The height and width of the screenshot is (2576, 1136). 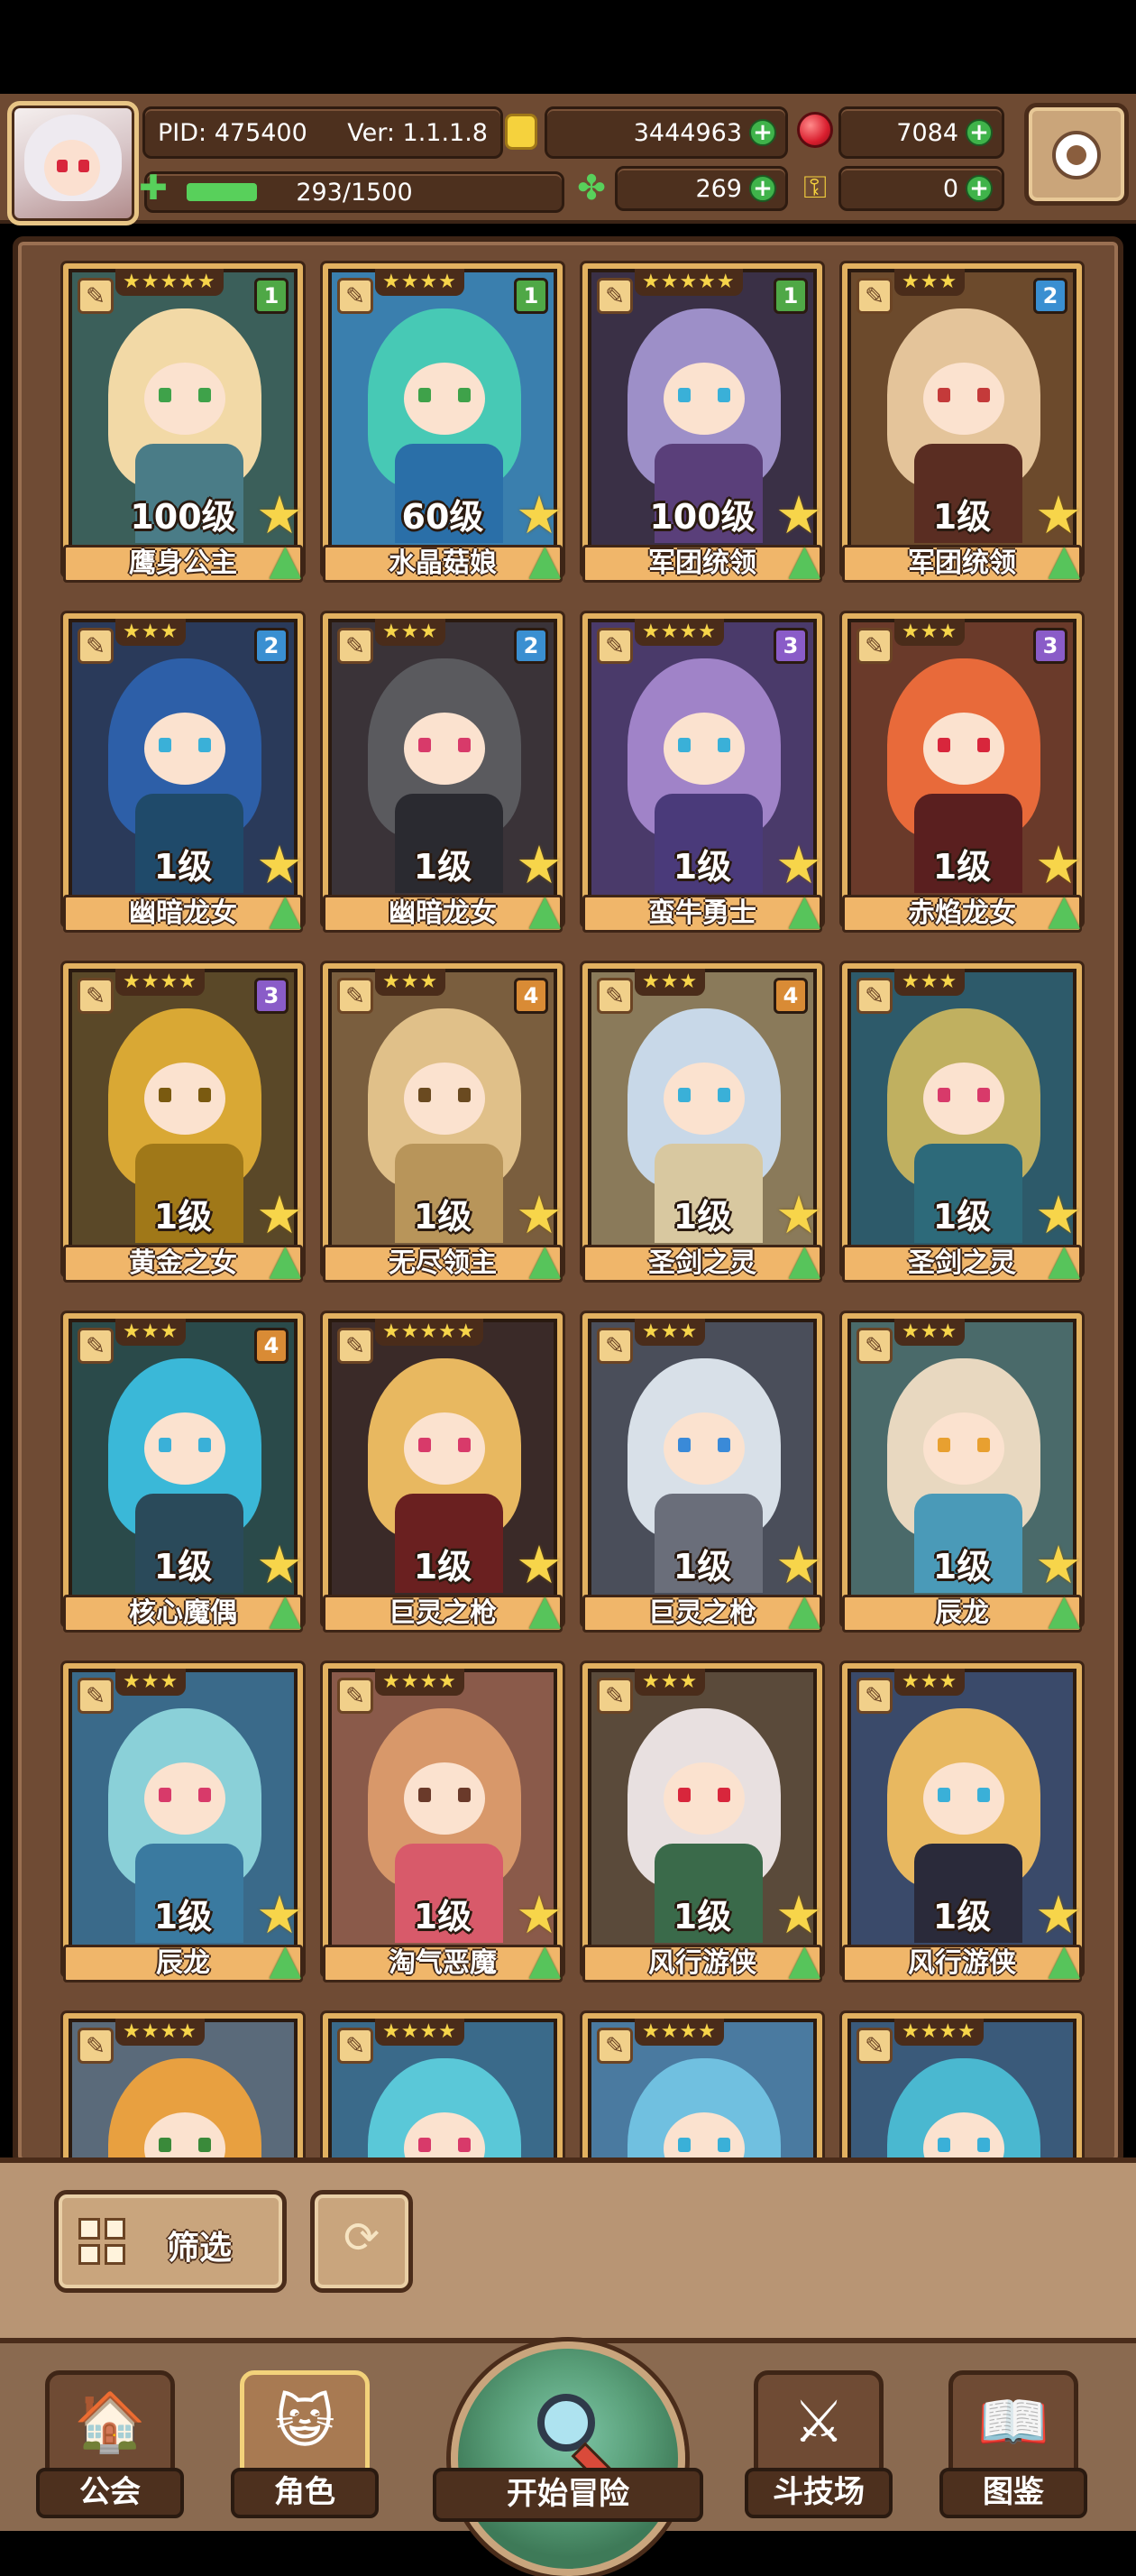 I want to click on player-avatar, so click(x=73, y=163).